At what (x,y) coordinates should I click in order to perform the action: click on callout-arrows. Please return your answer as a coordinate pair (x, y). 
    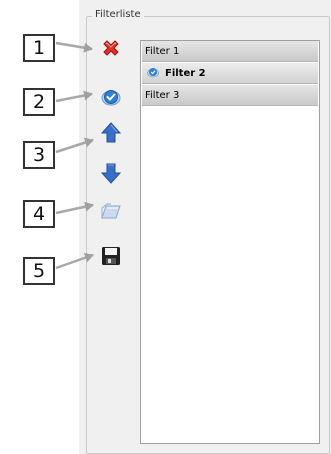
    Looking at the image, I should click on (74, 155).